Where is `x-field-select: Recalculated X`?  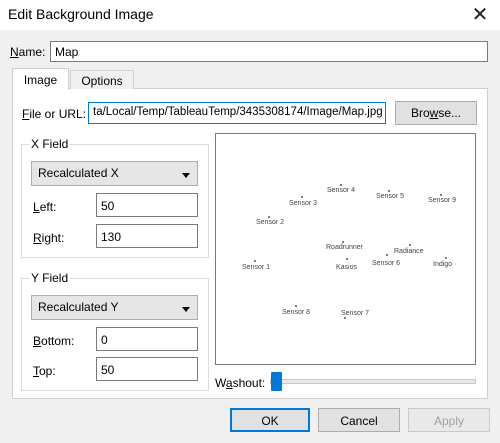
x-field-select: Recalculated X is located at coordinates (114, 173).